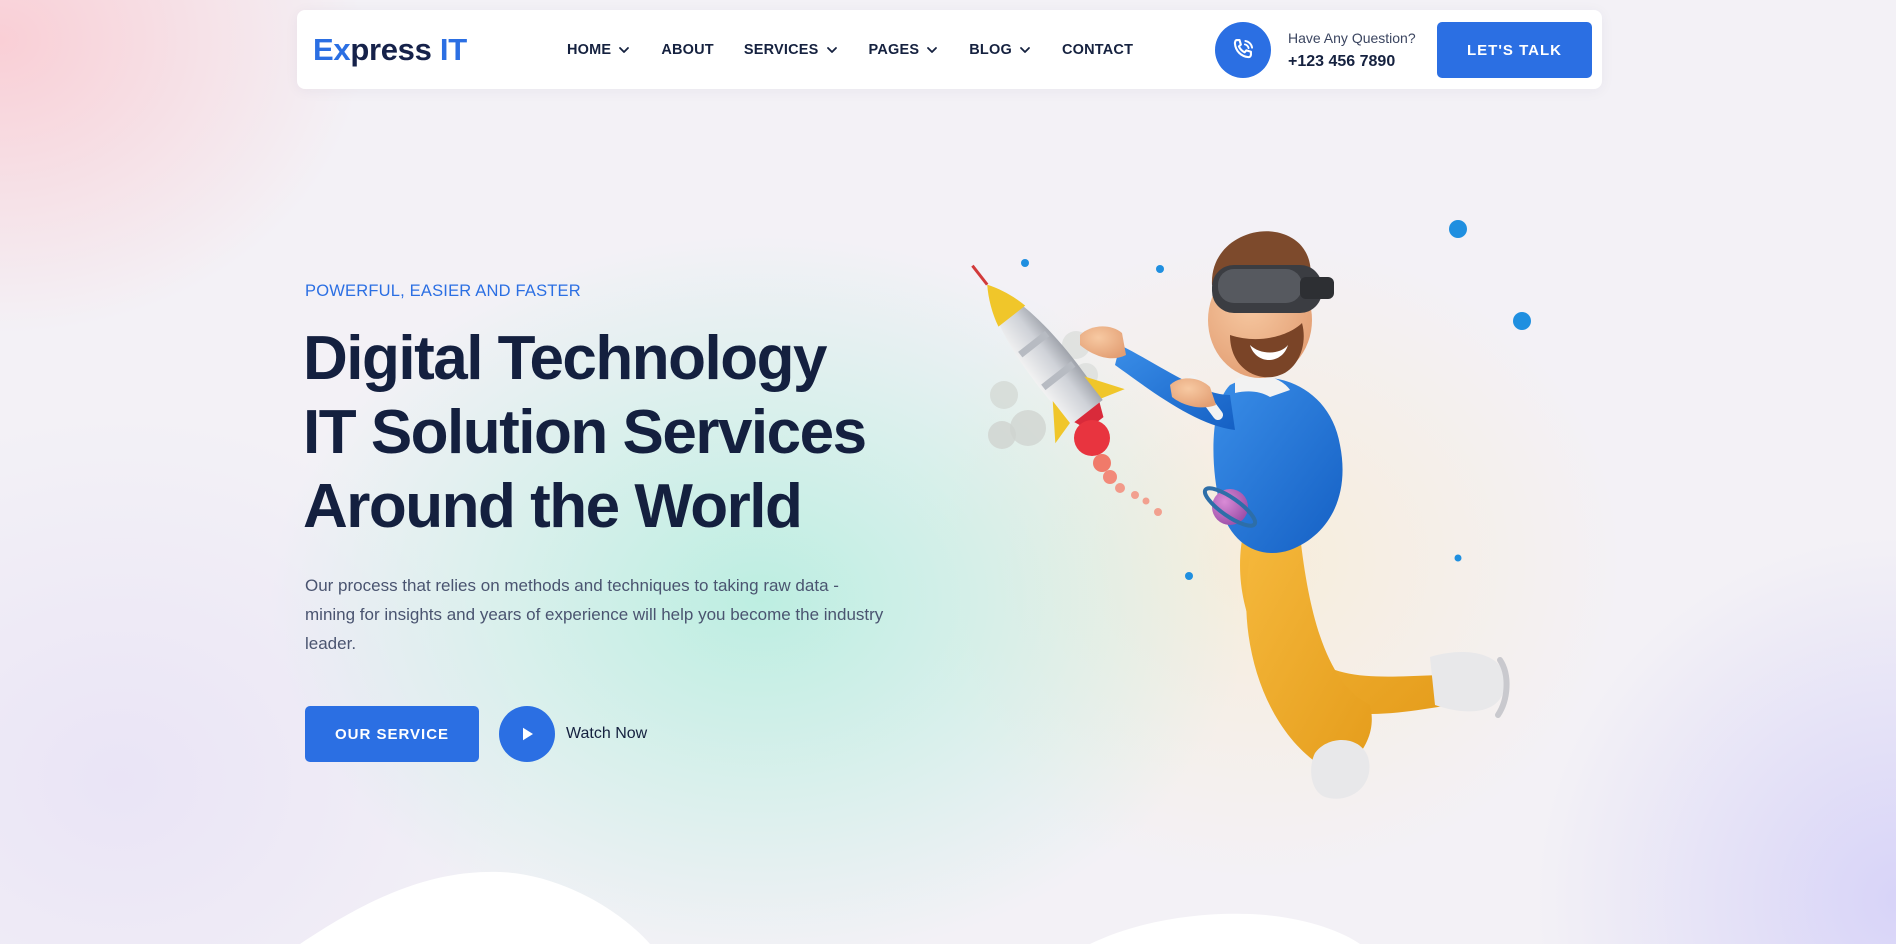 The width and height of the screenshot is (1896, 944). I want to click on our-service-button: OUR SERVICE, so click(392, 734).